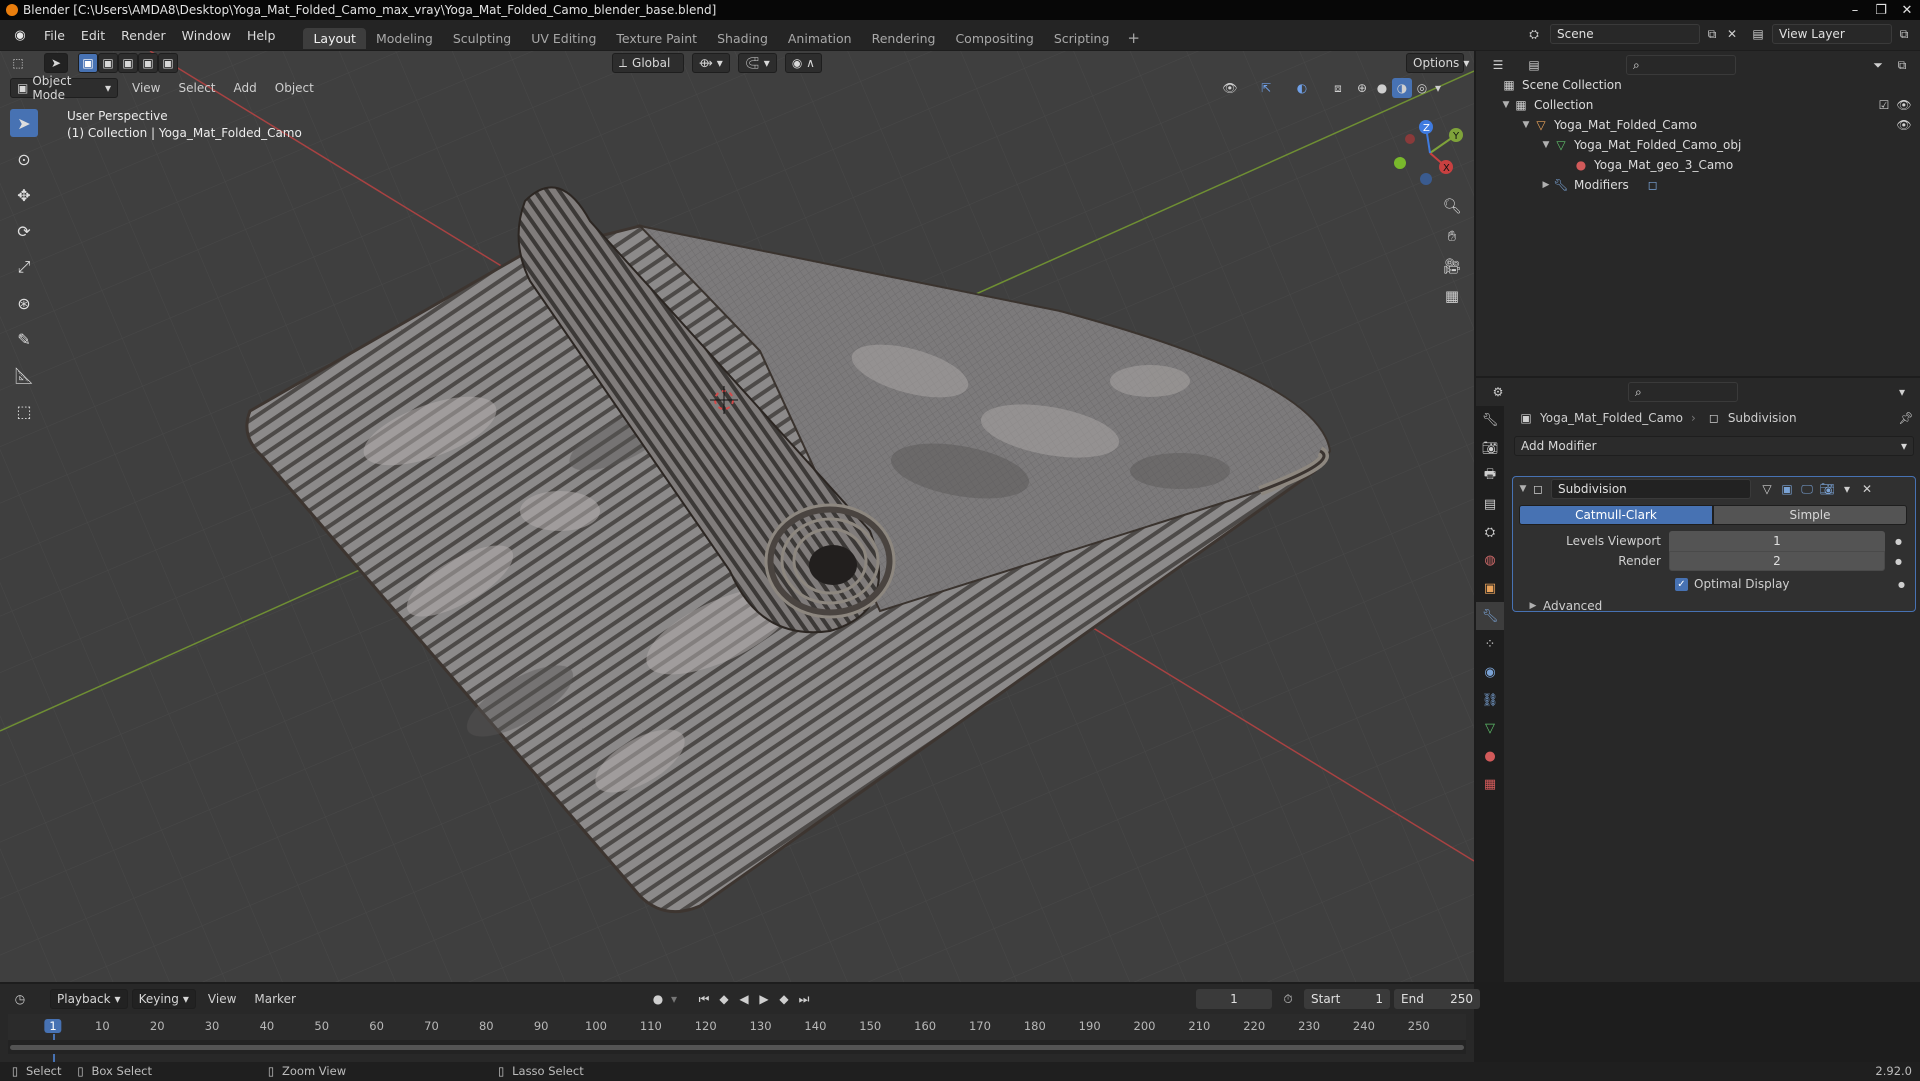 The height and width of the screenshot is (1081, 1920). What do you see at coordinates (1681, 584) in the screenshot?
I see `optimal-display-checkbox: ✓` at bounding box center [1681, 584].